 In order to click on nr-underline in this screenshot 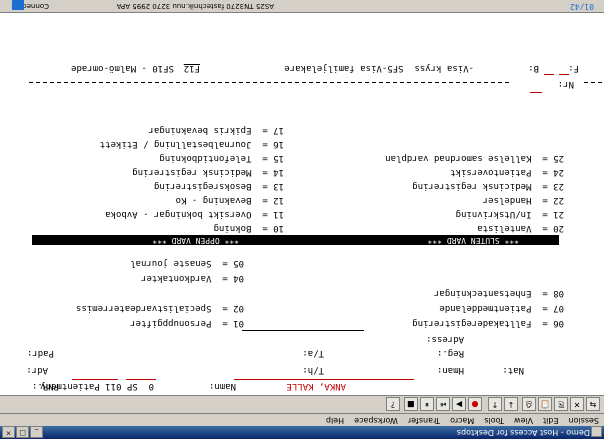, I will do `click(536, 92)`.